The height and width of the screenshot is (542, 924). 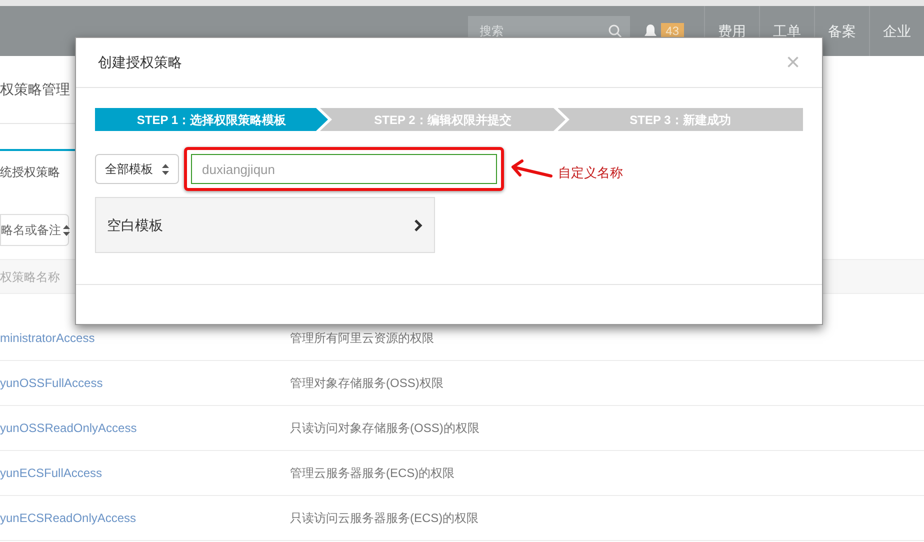 I want to click on bell-icon, so click(x=650, y=31).